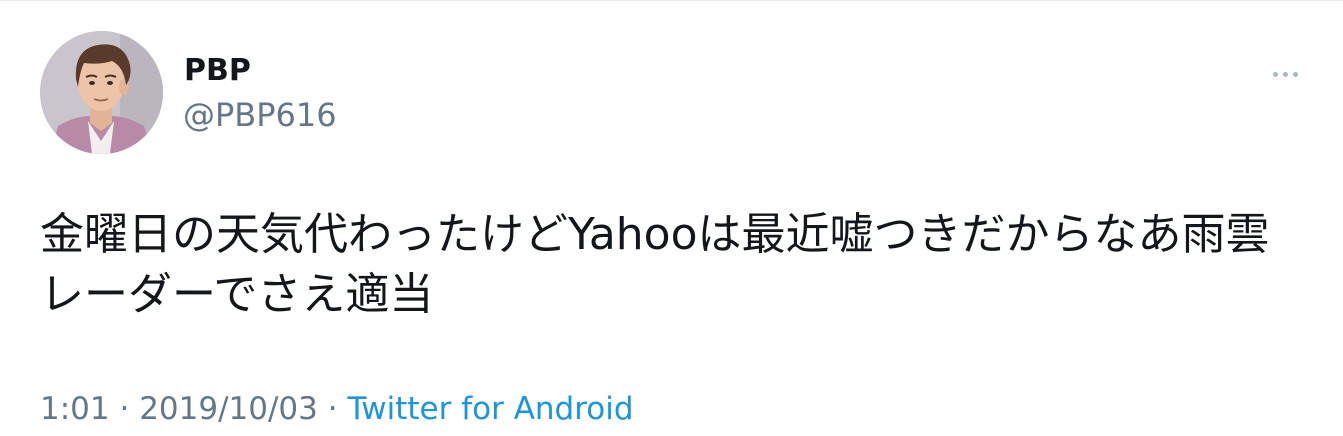 The image size is (1343, 436). I want to click on user-handle: @PBP616, so click(260, 115).